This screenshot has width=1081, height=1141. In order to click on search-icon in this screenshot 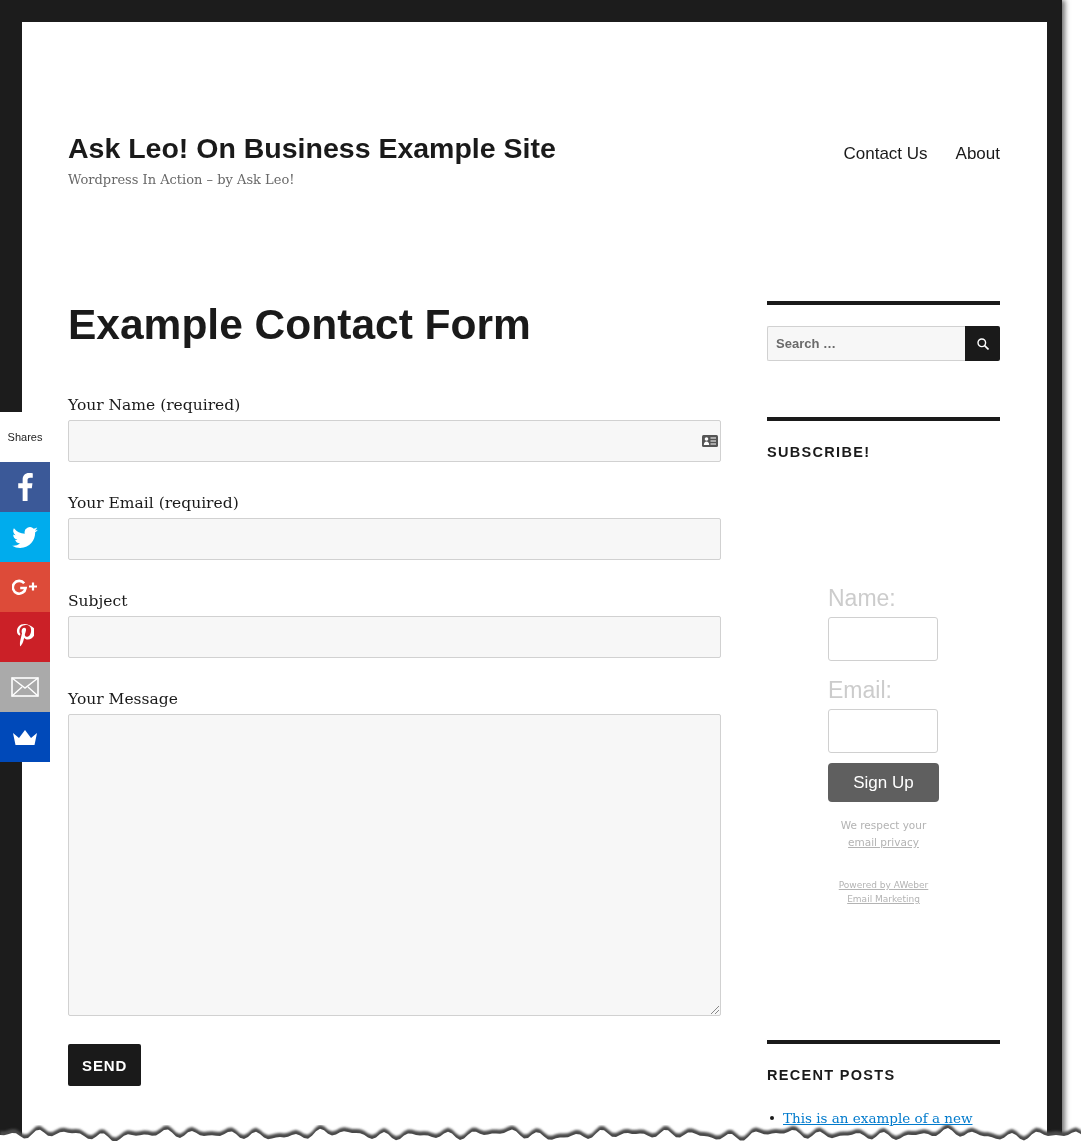, I will do `click(982, 343)`.